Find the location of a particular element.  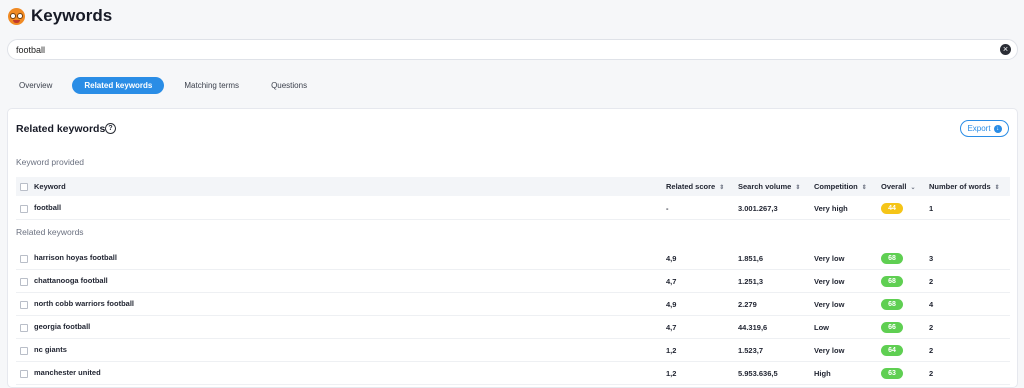

search-bar: × is located at coordinates (512, 49).